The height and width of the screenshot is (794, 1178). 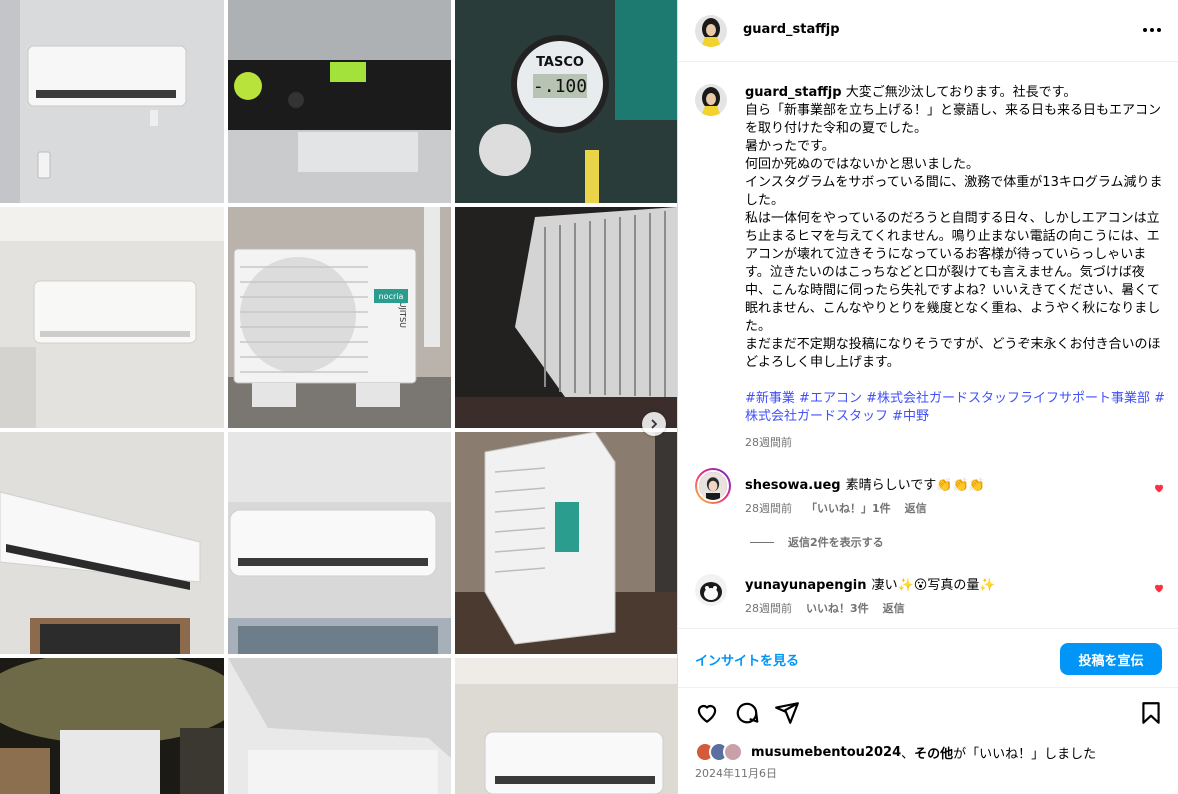 I want to click on photo-pressure-gauge: -.100 TASCO, so click(x=566, y=101).